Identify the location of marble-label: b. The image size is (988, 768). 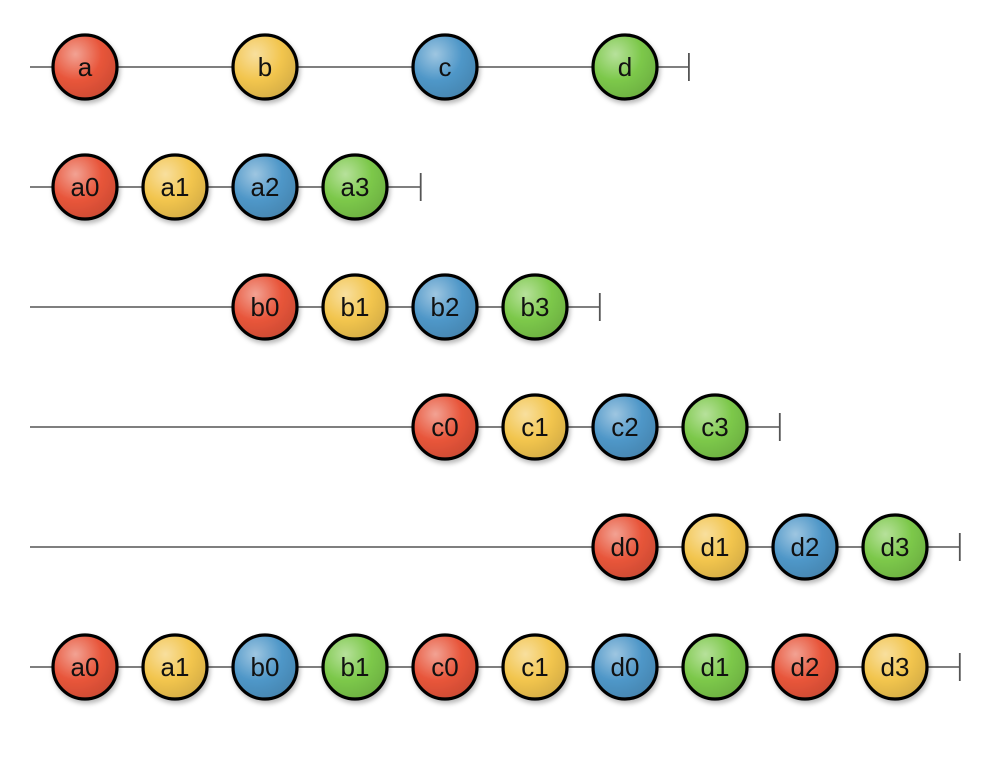
(265, 67).